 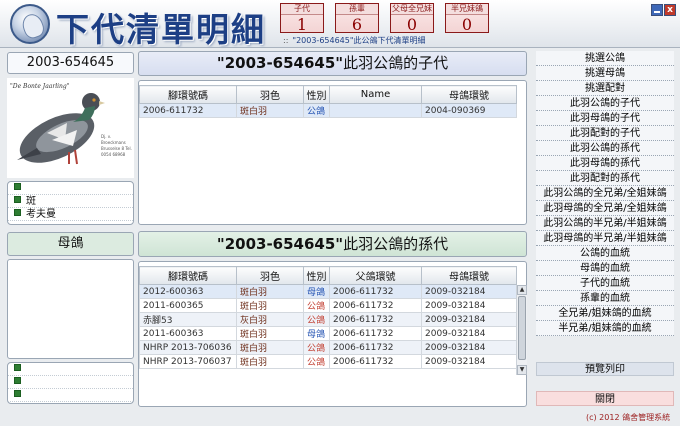 What do you see at coordinates (670, 10) in the screenshot?
I see `window-close-button: x` at bounding box center [670, 10].